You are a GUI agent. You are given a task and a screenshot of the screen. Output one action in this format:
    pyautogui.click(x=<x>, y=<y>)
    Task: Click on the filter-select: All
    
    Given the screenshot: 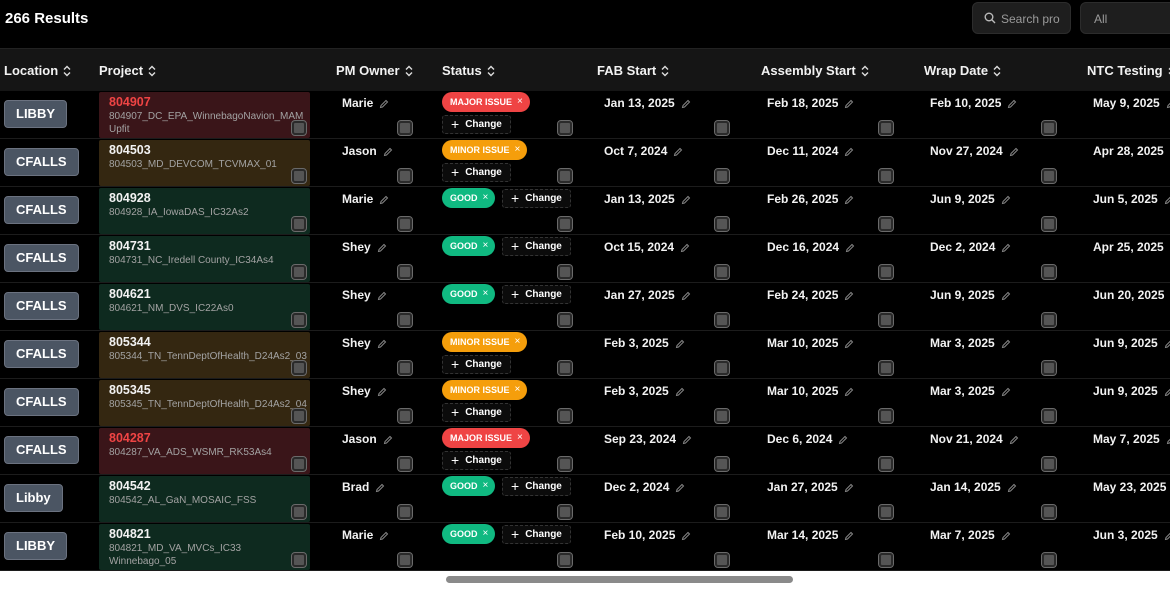 What is the action you would take?
    pyautogui.click(x=1125, y=18)
    